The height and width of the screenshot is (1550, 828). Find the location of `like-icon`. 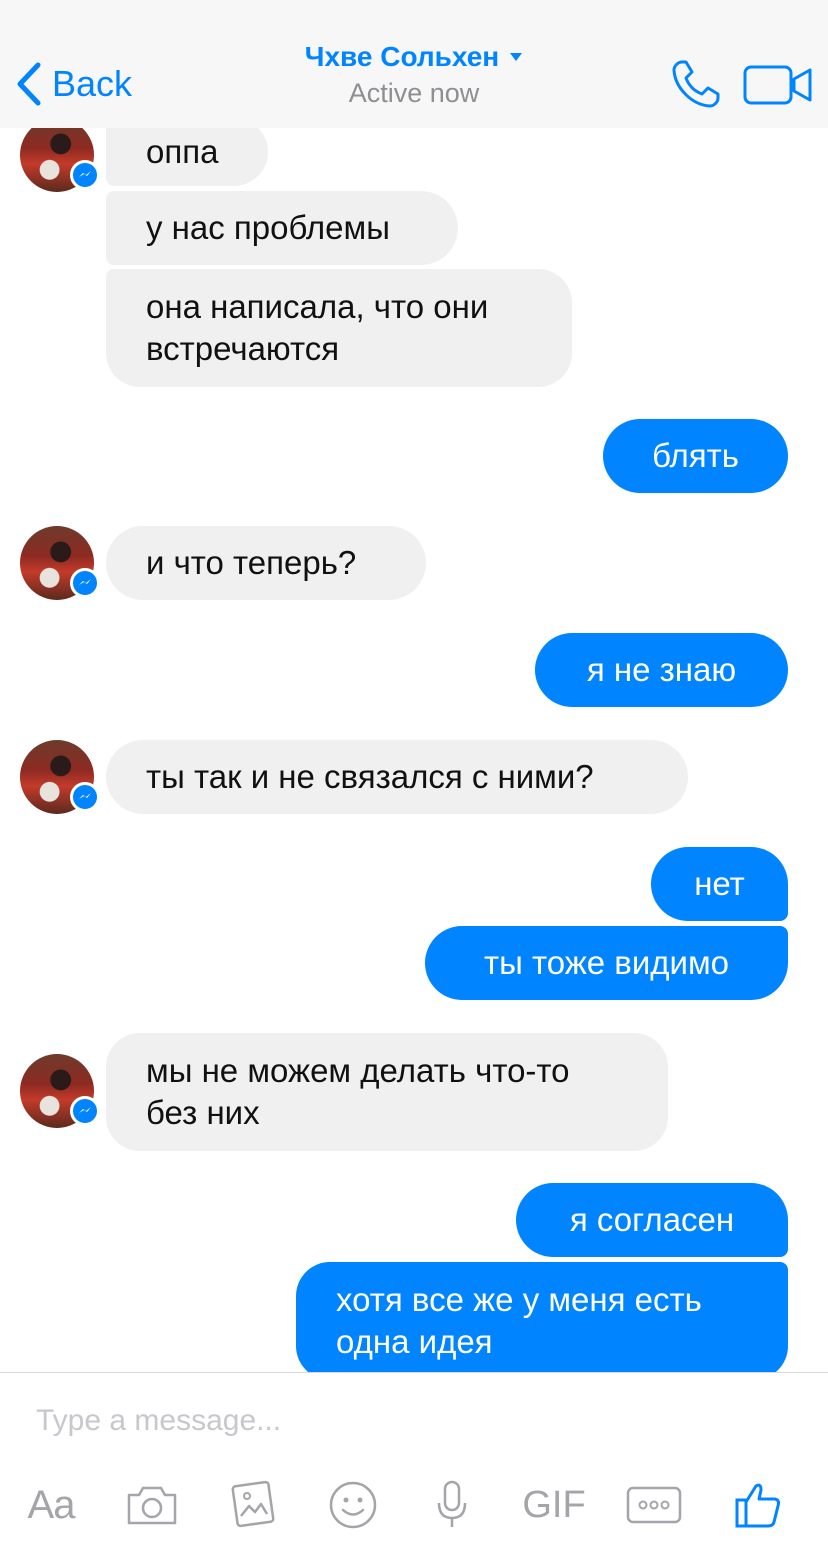

like-icon is located at coordinates (758, 1505).